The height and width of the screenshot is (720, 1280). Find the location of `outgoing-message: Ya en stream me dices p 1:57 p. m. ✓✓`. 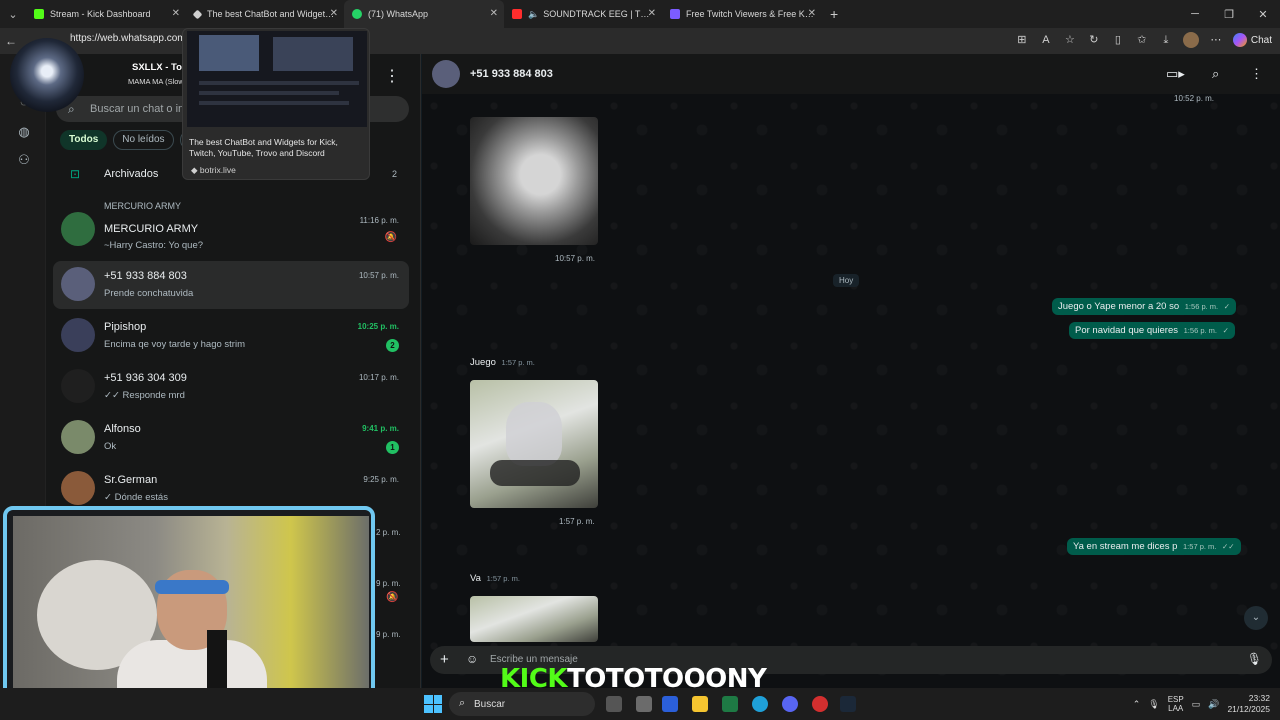

outgoing-message: Ya en stream me dices p 1:57 p. m. ✓✓ is located at coordinates (1154, 546).